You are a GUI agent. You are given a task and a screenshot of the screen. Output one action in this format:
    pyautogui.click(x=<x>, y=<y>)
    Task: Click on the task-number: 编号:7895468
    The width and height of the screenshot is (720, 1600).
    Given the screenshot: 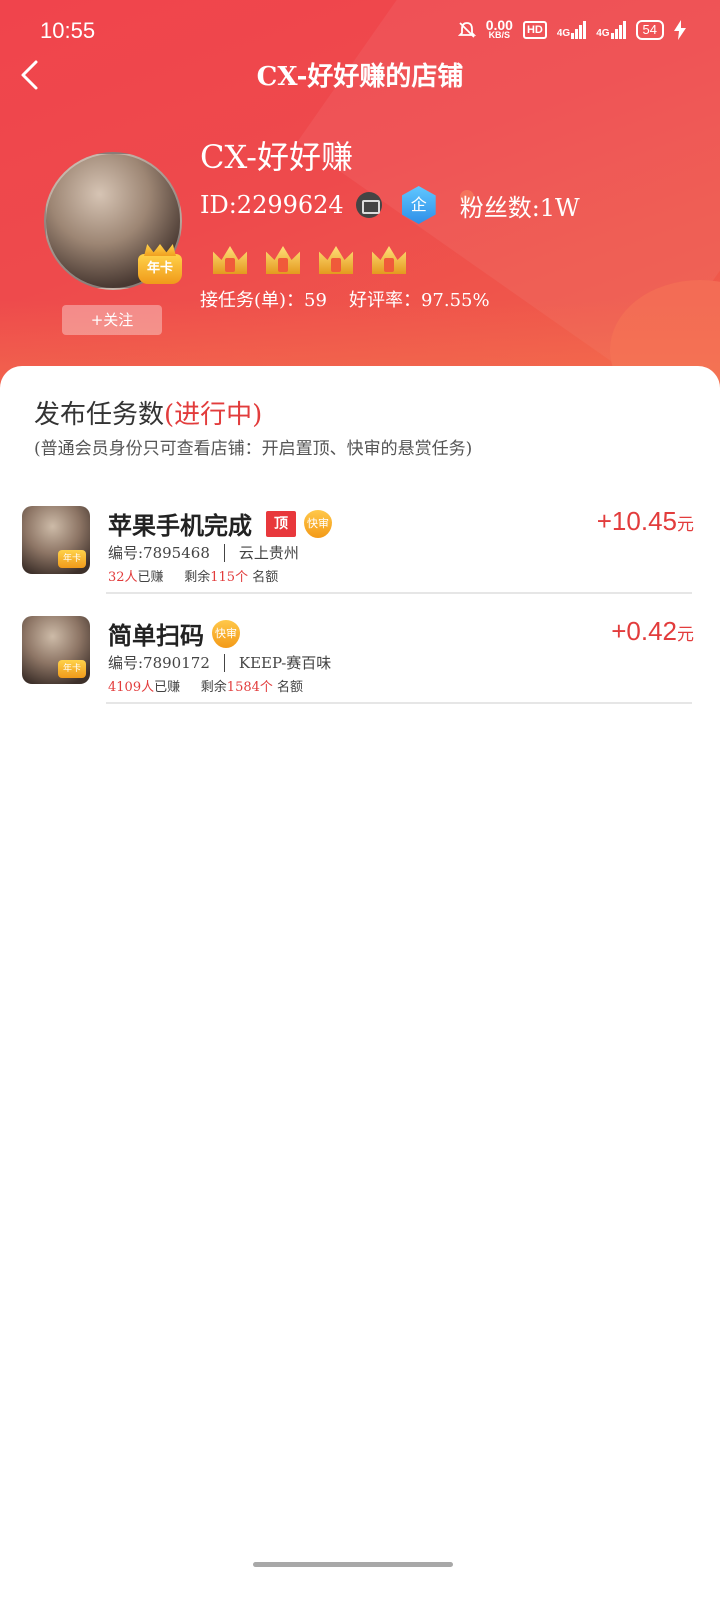 What is the action you would take?
    pyautogui.click(x=159, y=553)
    